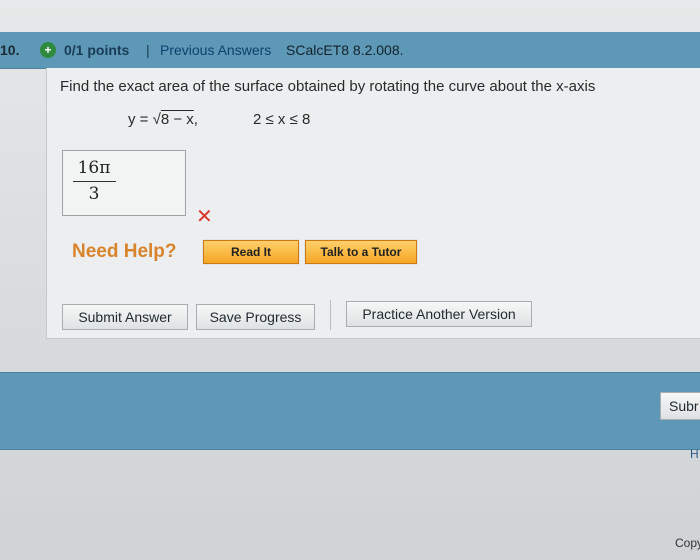 The height and width of the screenshot is (560, 700). What do you see at coordinates (687, 543) in the screenshot?
I see `copyright-text: Copy` at bounding box center [687, 543].